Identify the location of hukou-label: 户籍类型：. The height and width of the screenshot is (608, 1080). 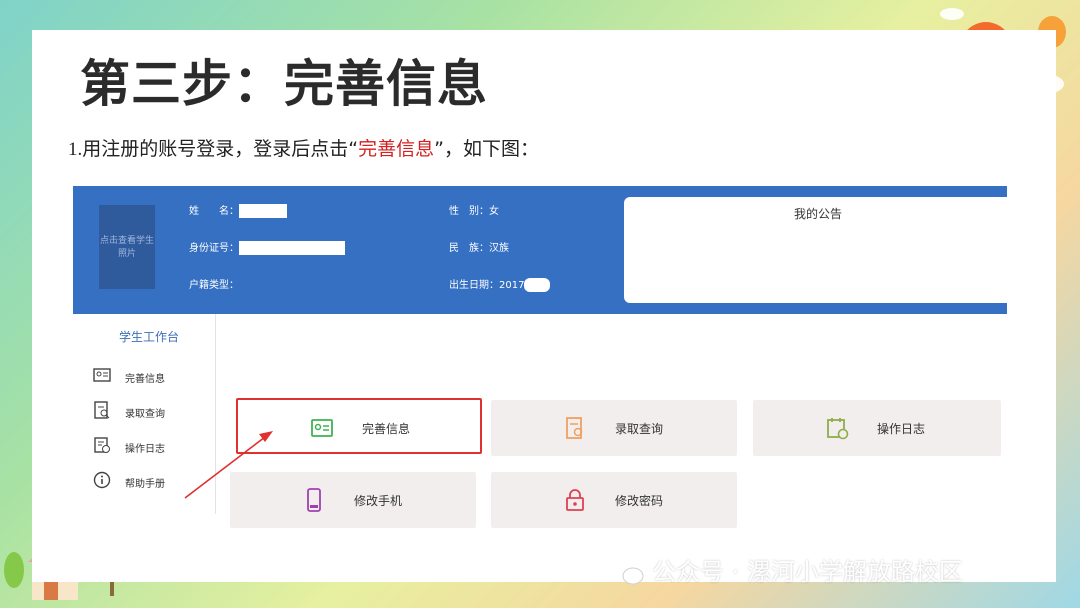
(214, 285).